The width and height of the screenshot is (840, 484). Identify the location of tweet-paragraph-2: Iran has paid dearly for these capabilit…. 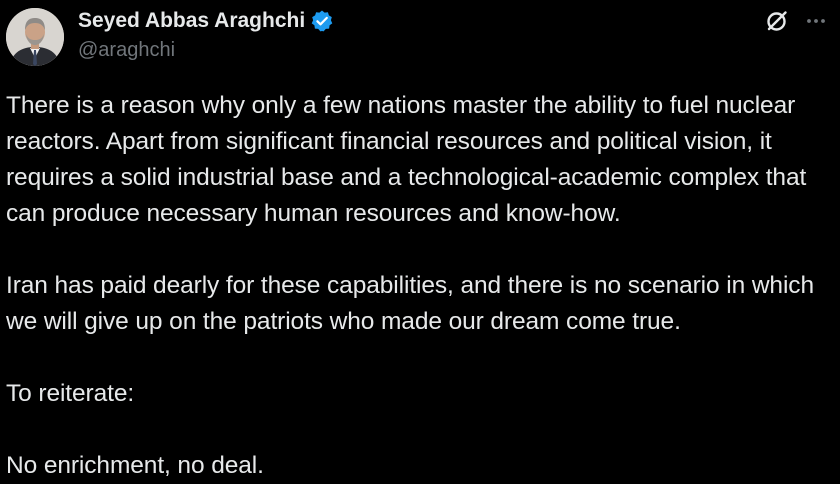
(410, 303).